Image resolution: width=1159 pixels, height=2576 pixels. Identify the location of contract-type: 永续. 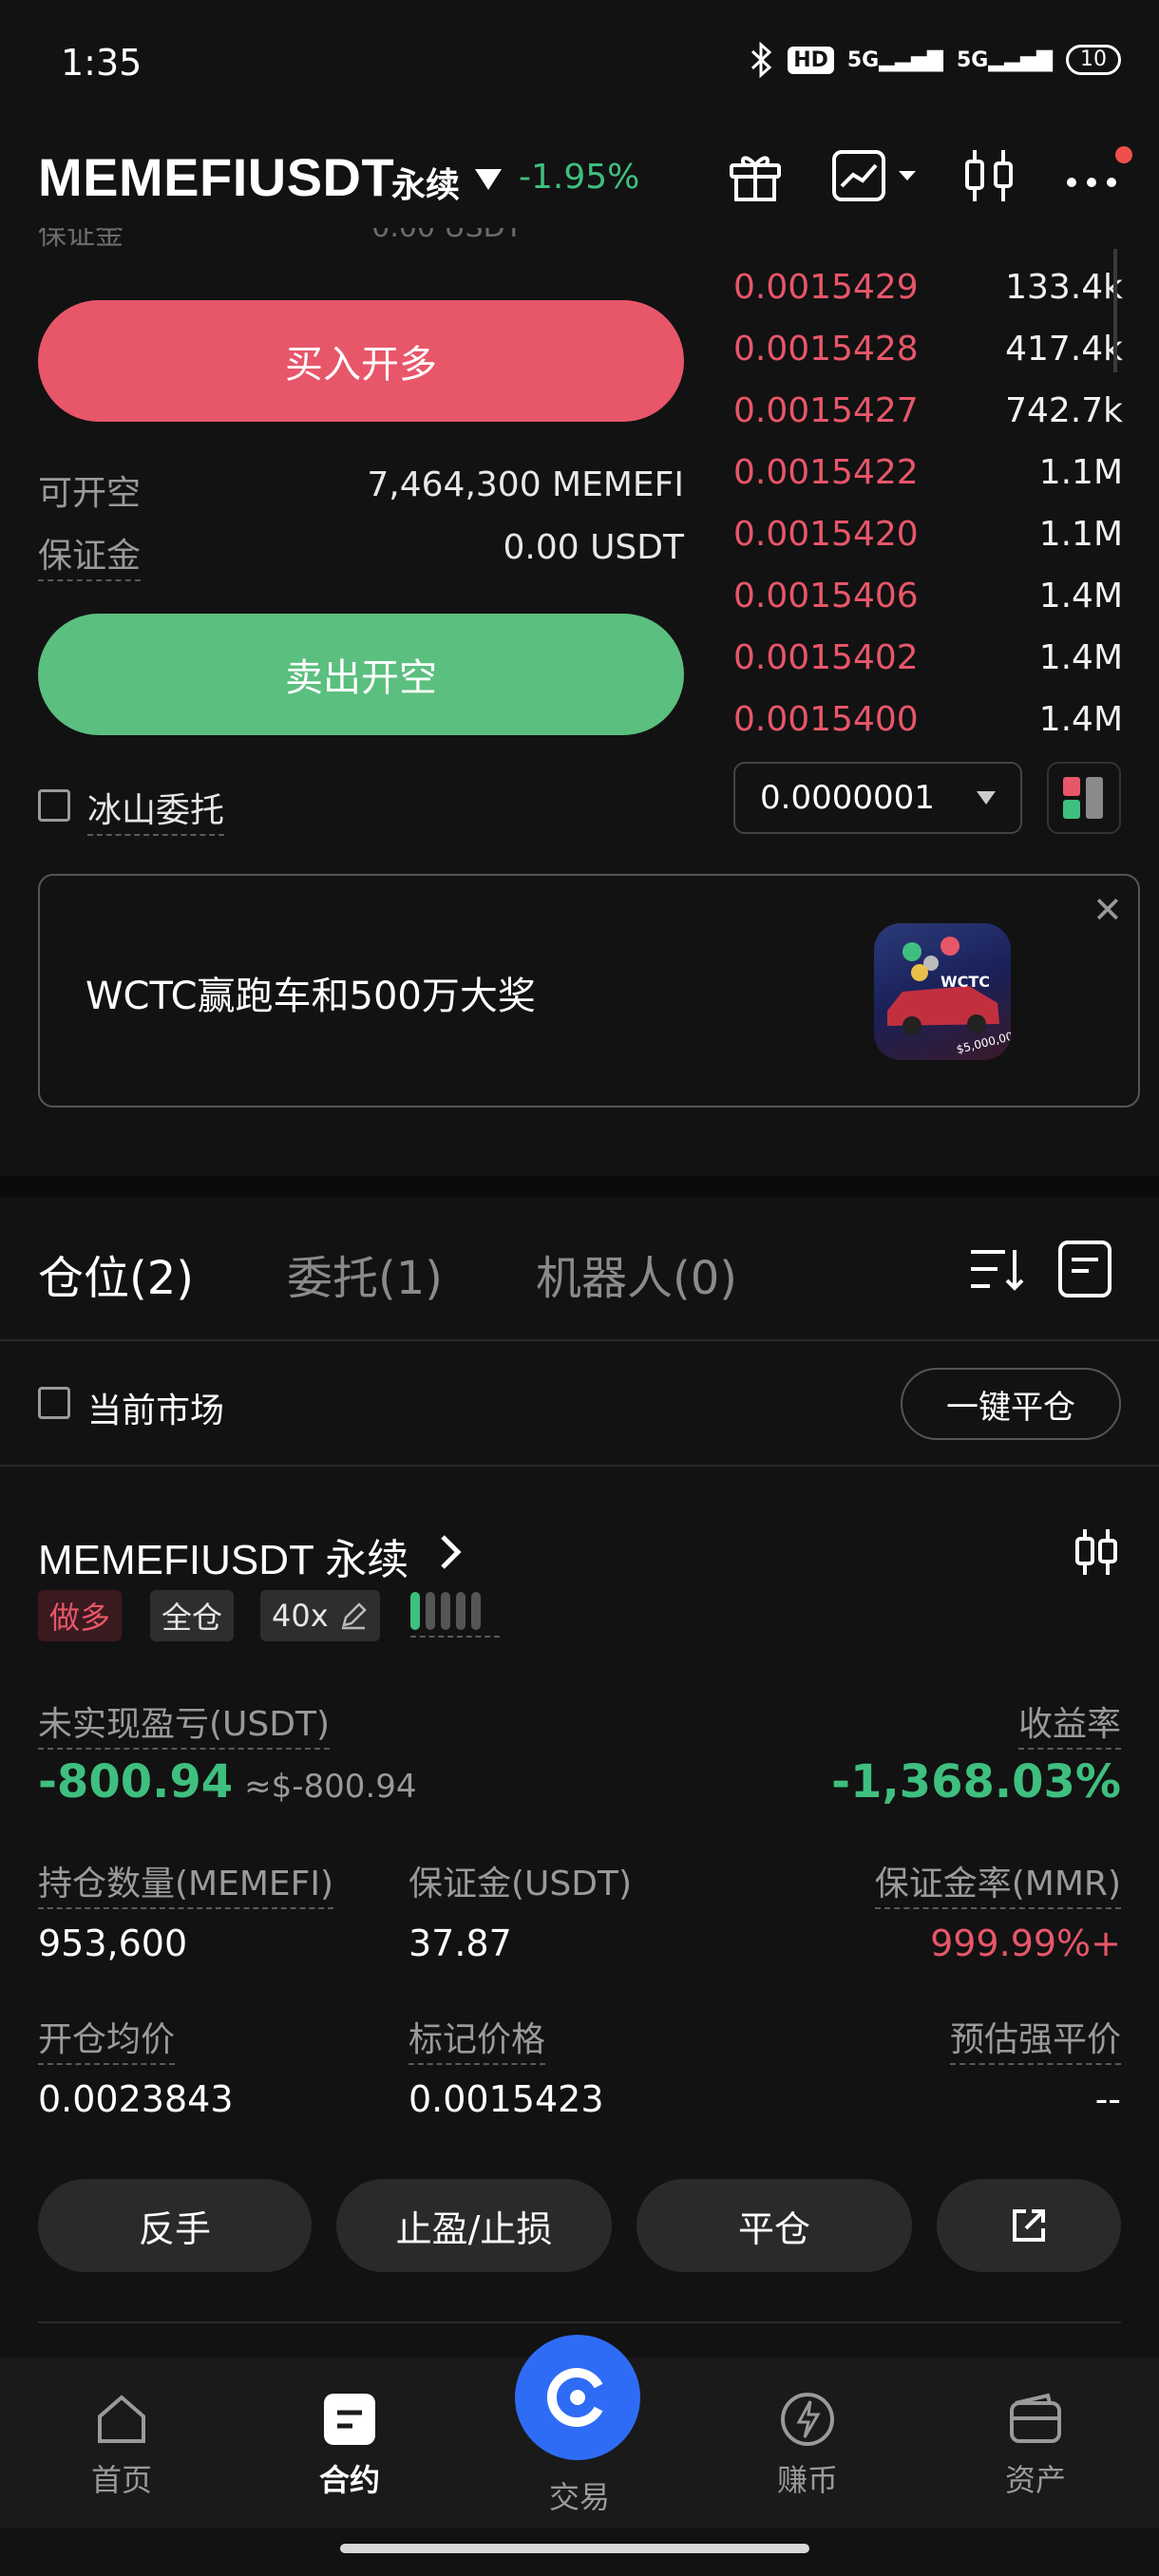
(425, 182).